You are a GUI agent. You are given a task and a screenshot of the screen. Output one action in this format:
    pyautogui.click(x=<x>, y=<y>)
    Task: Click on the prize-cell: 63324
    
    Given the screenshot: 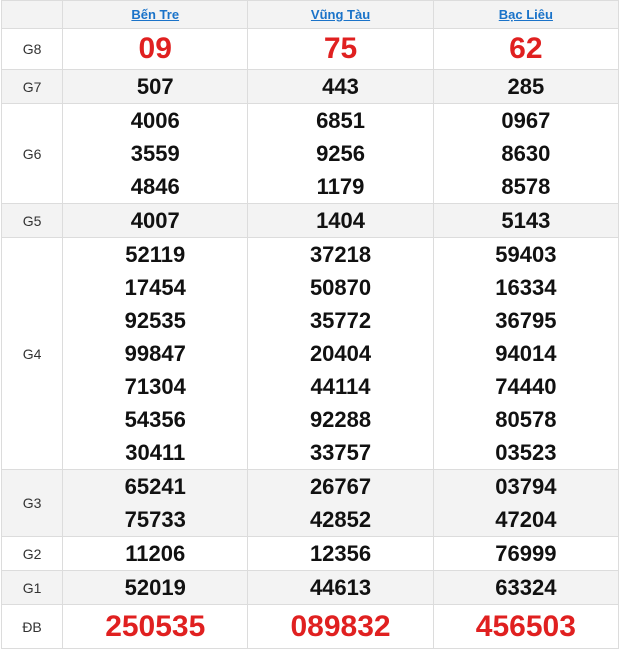 What is the action you would take?
    pyautogui.click(x=526, y=587)
    